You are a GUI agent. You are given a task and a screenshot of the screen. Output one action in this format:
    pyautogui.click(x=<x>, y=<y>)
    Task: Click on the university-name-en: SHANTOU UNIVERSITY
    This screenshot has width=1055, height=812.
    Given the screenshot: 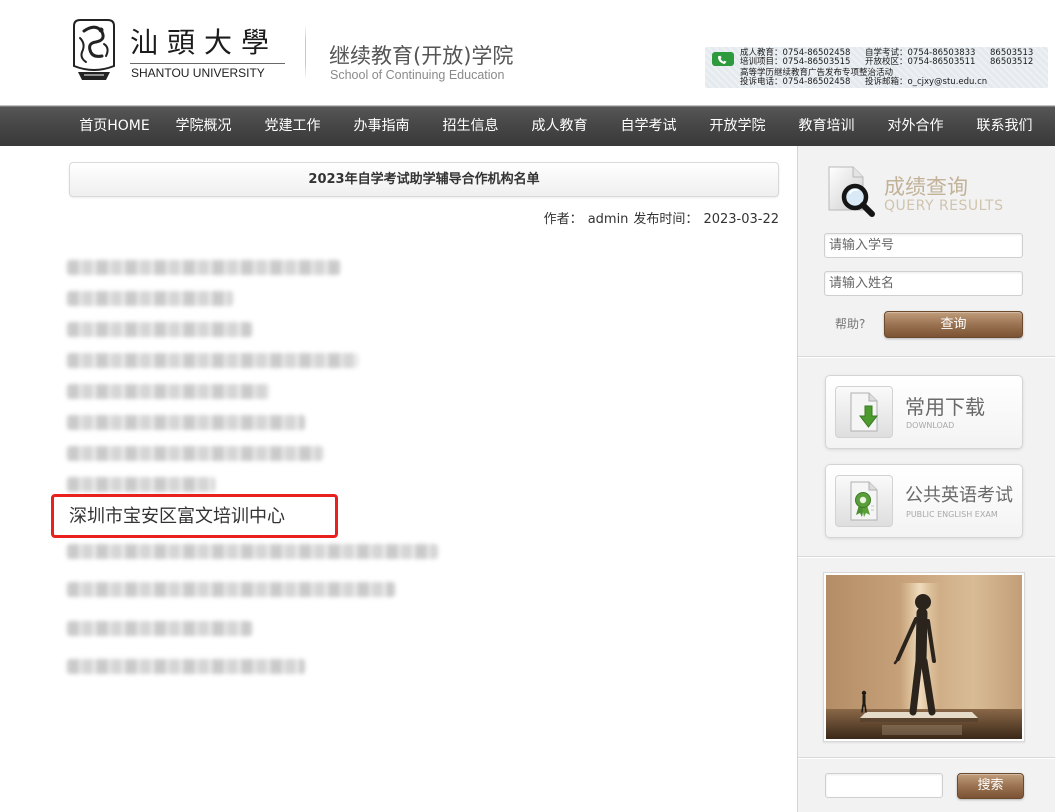 What is the action you would take?
    pyautogui.click(x=198, y=73)
    